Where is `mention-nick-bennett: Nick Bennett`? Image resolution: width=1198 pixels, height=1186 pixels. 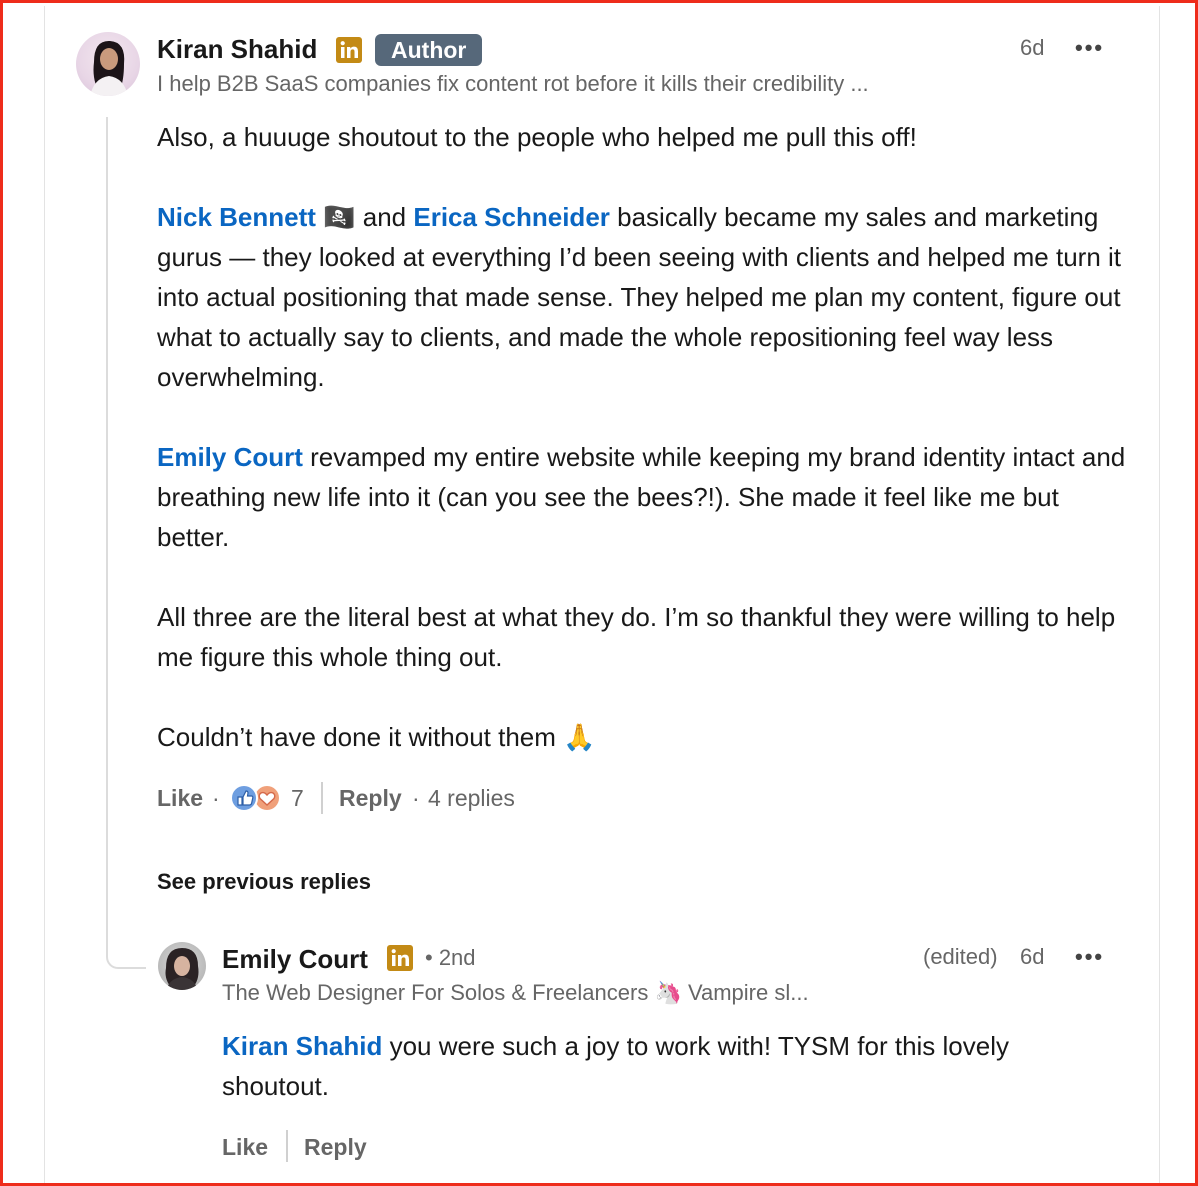
mention-nick-bennett: Nick Bennett is located at coordinates (236, 217).